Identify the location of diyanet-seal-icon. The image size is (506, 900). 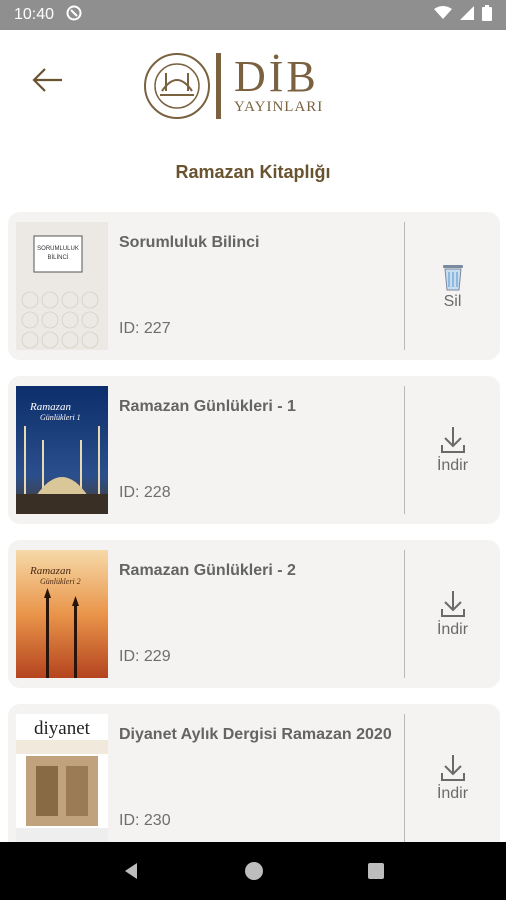
(177, 86).